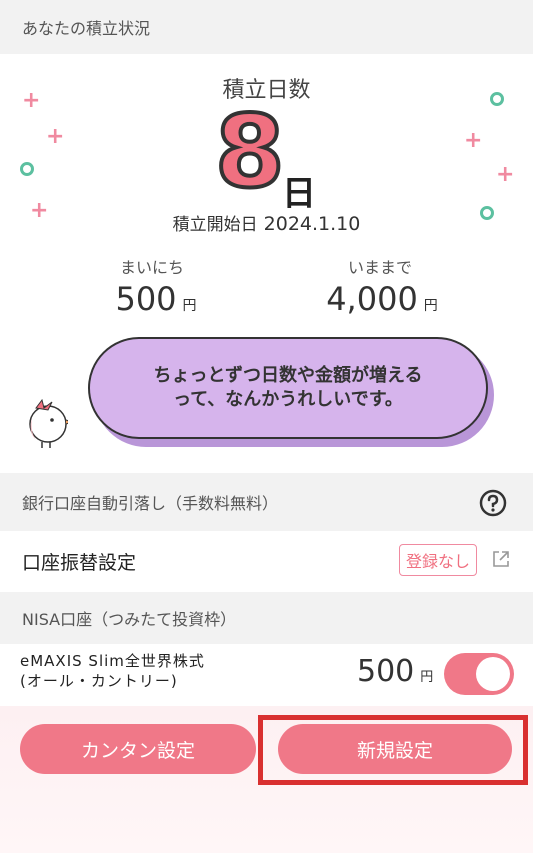 This screenshot has width=533, height=853. I want to click on daily-yen: 円, so click(189, 306).